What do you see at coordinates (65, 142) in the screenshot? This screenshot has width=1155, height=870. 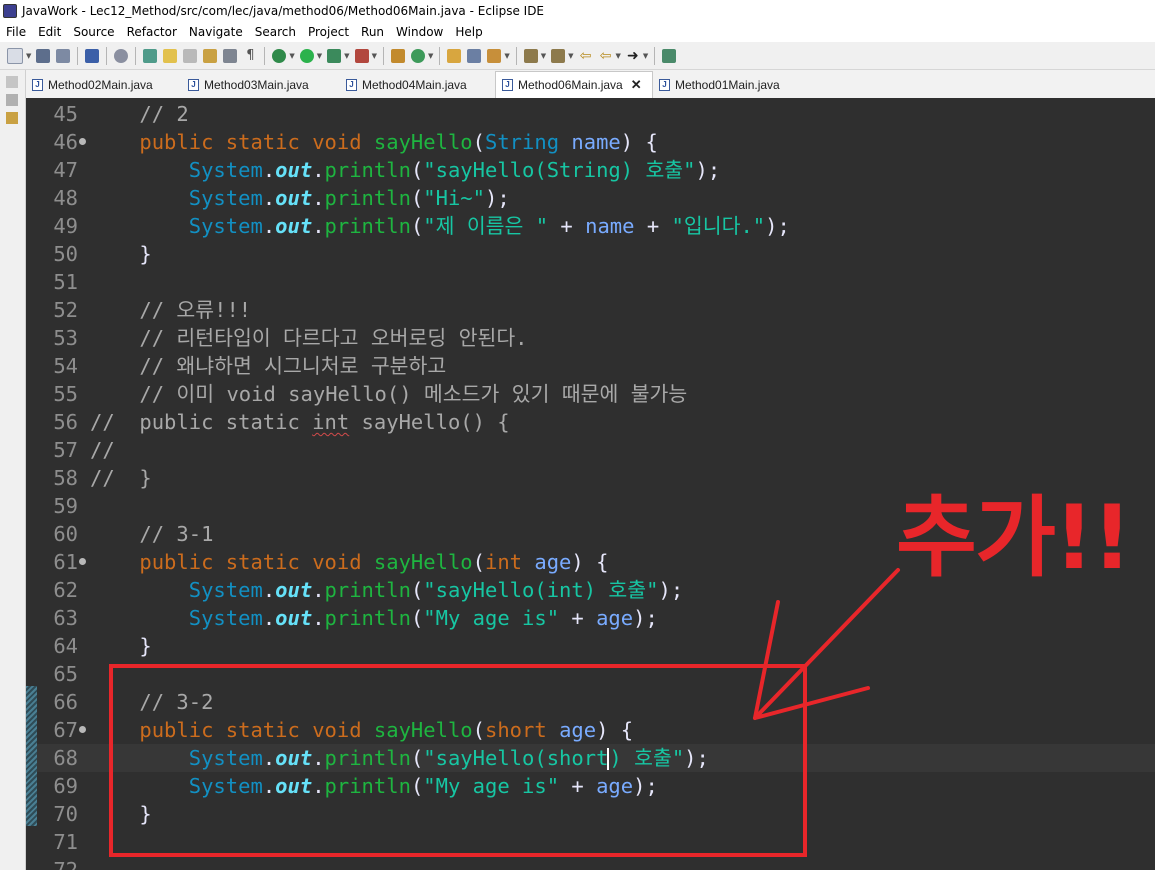 I see `line-number: 46` at bounding box center [65, 142].